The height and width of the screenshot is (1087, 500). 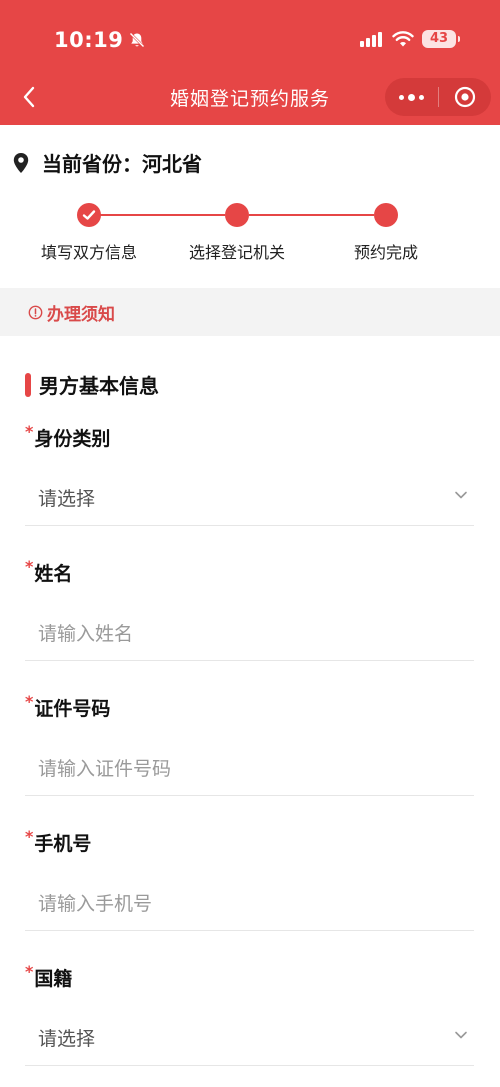 I want to click on more-options-button, so click(x=411, y=97).